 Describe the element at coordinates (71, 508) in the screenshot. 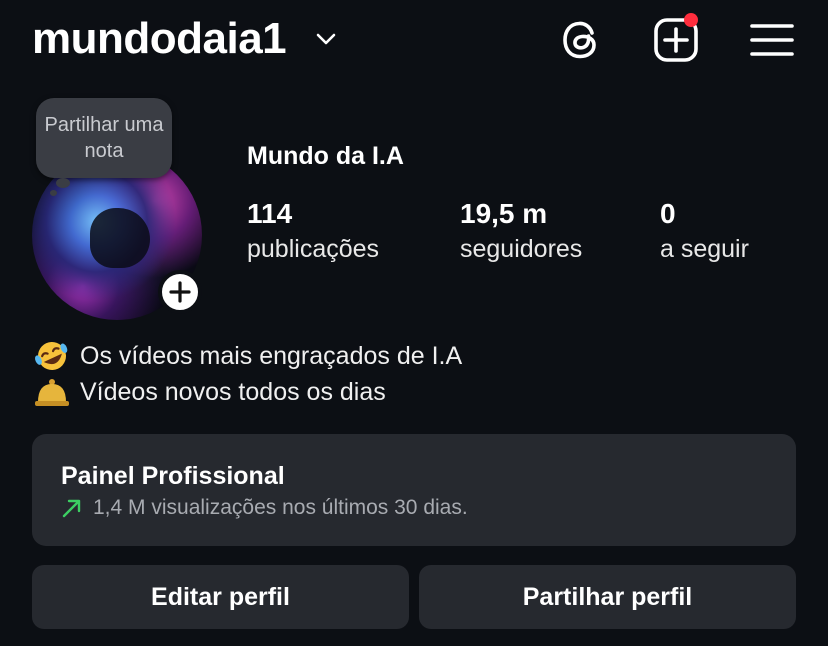

I see `trend-up-icon` at that location.